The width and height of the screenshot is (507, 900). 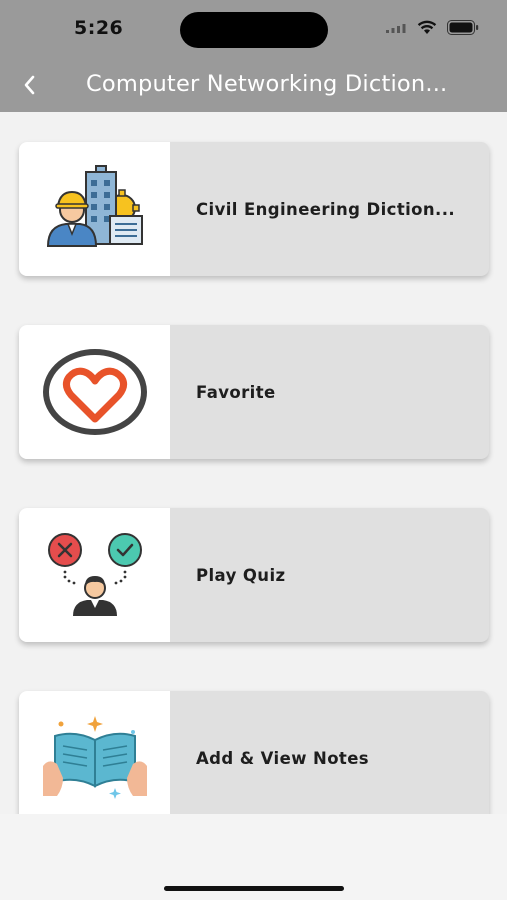 I want to click on signal-icon, so click(x=396, y=28).